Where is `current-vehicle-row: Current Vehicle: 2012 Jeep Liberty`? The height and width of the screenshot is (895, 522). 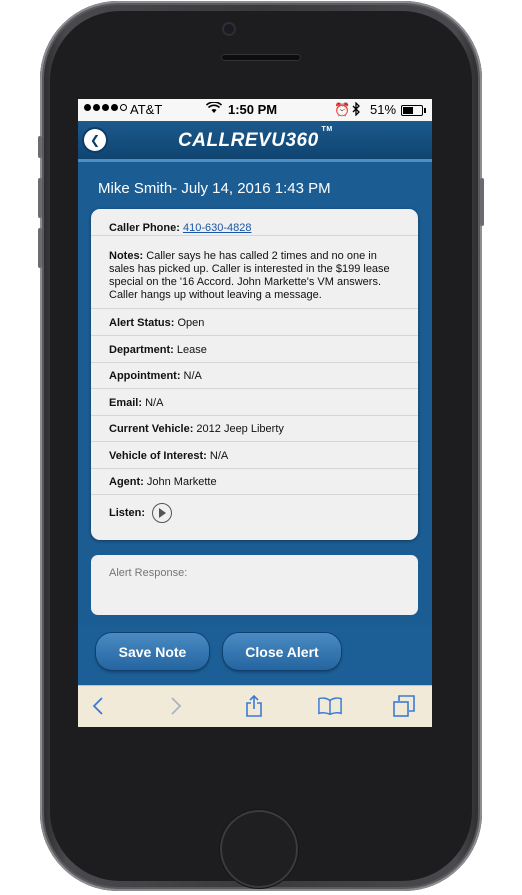
current-vehicle-row: Current Vehicle: 2012 Jeep Liberty is located at coordinates (254, 428).